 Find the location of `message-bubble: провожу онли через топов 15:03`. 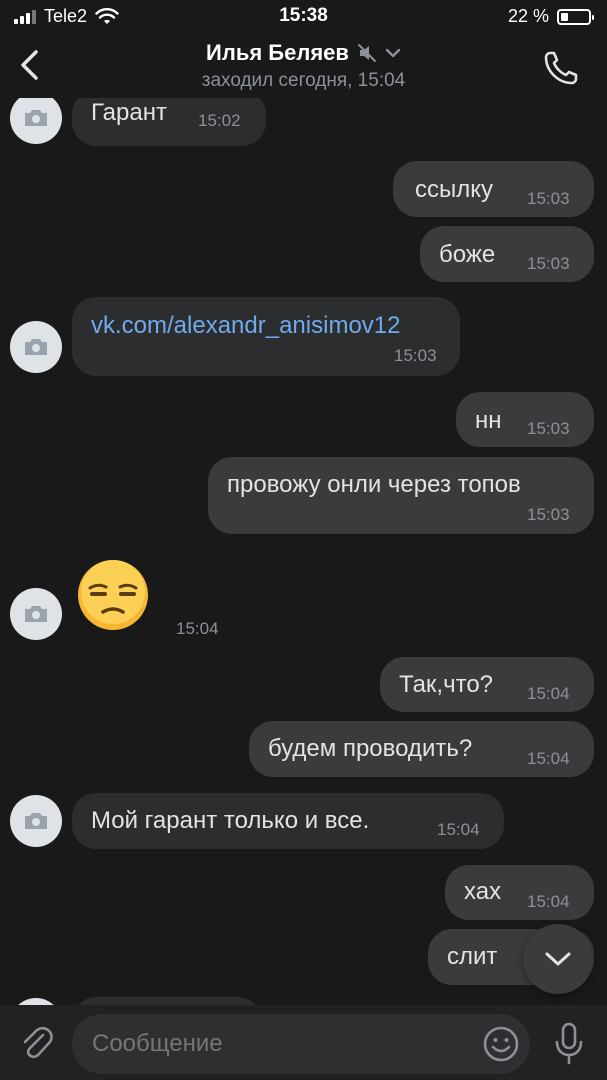

message-bubble: провожу онли через топов 15:03 is located at coordinates (401, 495).